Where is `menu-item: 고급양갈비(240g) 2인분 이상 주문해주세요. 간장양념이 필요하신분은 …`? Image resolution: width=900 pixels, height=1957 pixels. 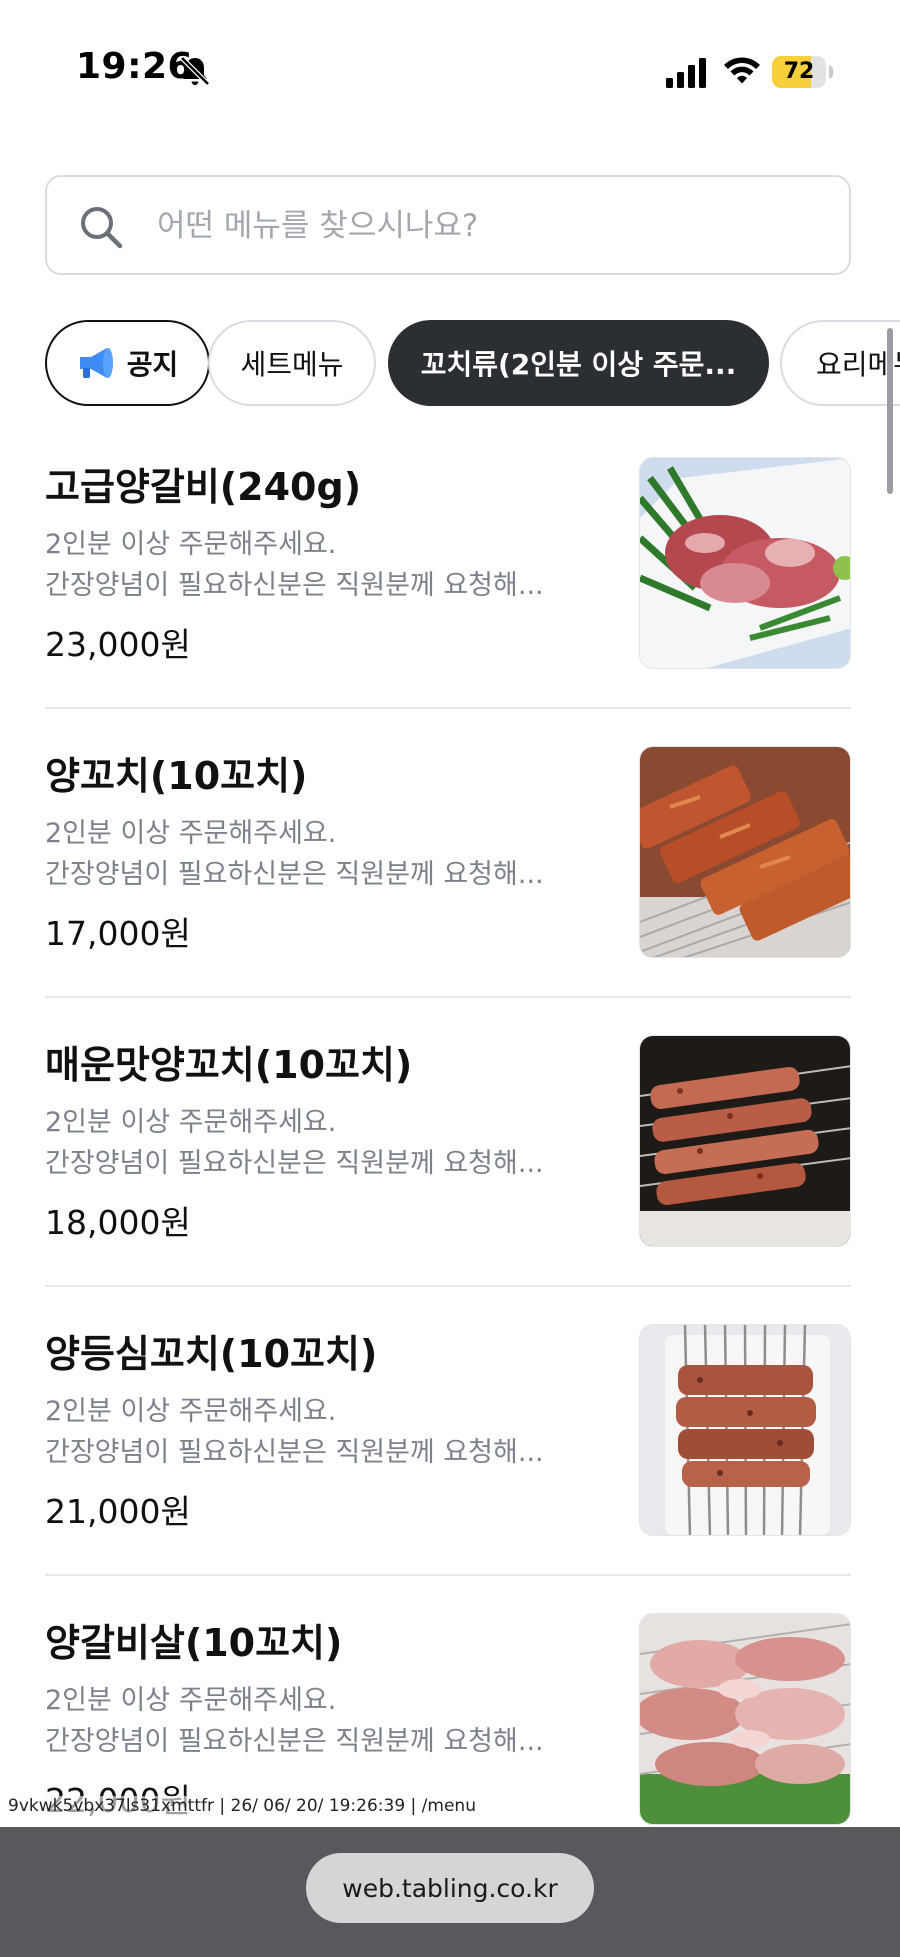 menu-item: 고급양갈비(240g) 2인분 이상 주문해주세요. 간장양념이 필요하신분은 … is located at coordinates (448, 564).